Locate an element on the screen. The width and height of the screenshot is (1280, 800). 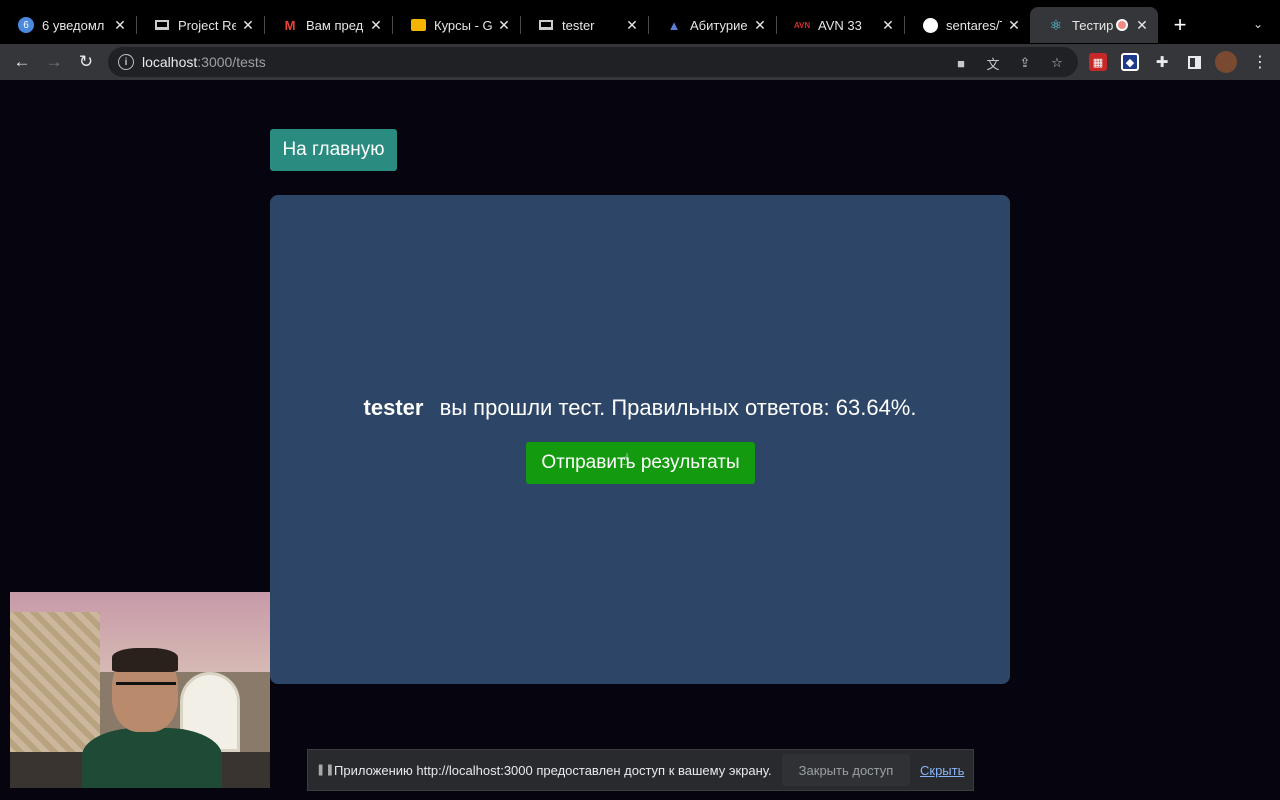
share-icon: ⇪ is located at coordinates (1025, 63).